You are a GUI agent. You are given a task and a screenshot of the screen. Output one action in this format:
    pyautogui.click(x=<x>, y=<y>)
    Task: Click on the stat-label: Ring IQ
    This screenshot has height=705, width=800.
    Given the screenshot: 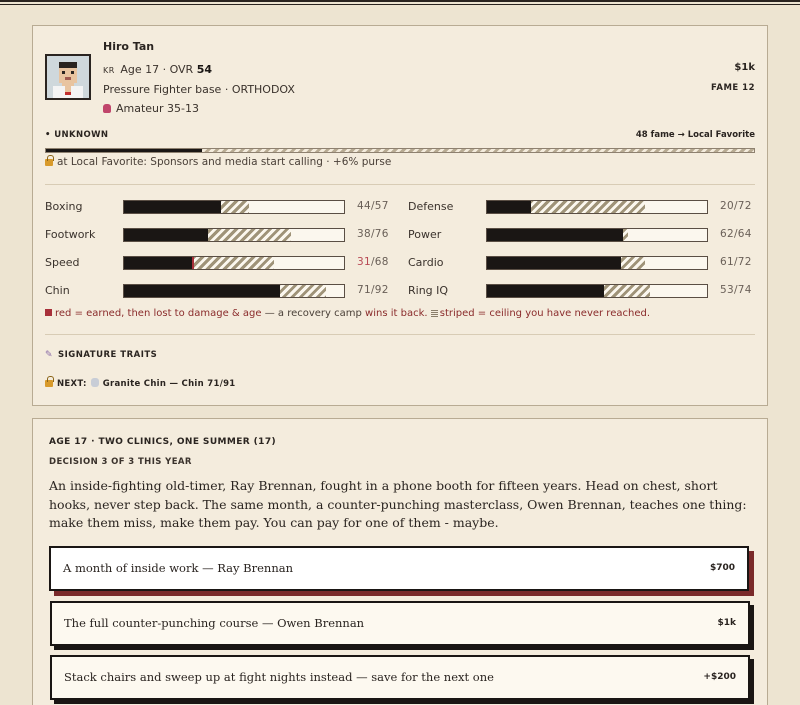 What is the action you would take?
    pyautogui.click(x=428, y=290)
    